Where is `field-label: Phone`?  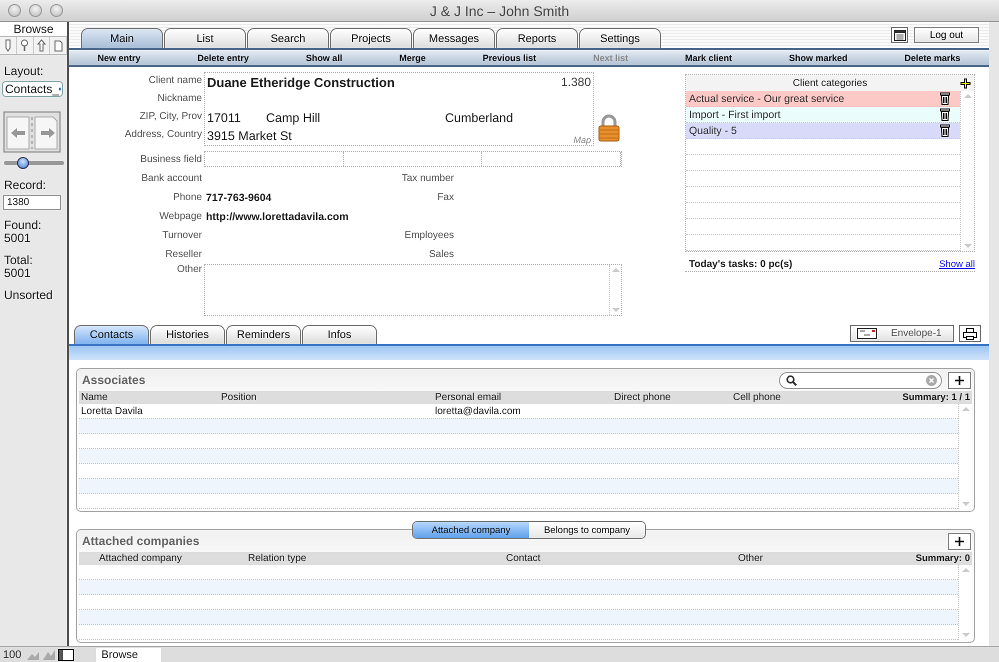
field-label: Phone is located at coordinates (187, 197).